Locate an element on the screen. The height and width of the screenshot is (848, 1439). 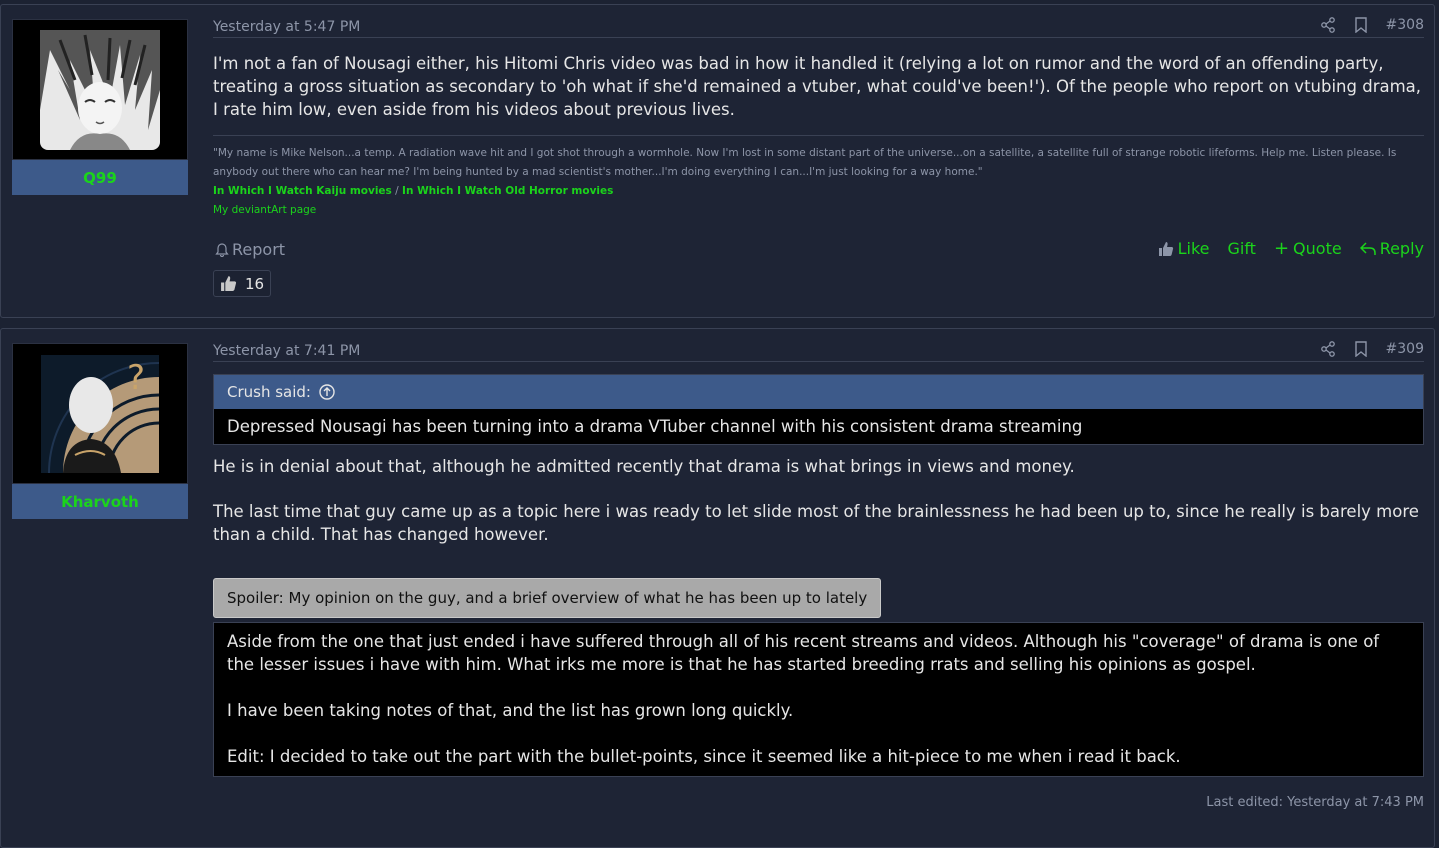
manga-portrait-avatar is located at coordinates (100, 89).